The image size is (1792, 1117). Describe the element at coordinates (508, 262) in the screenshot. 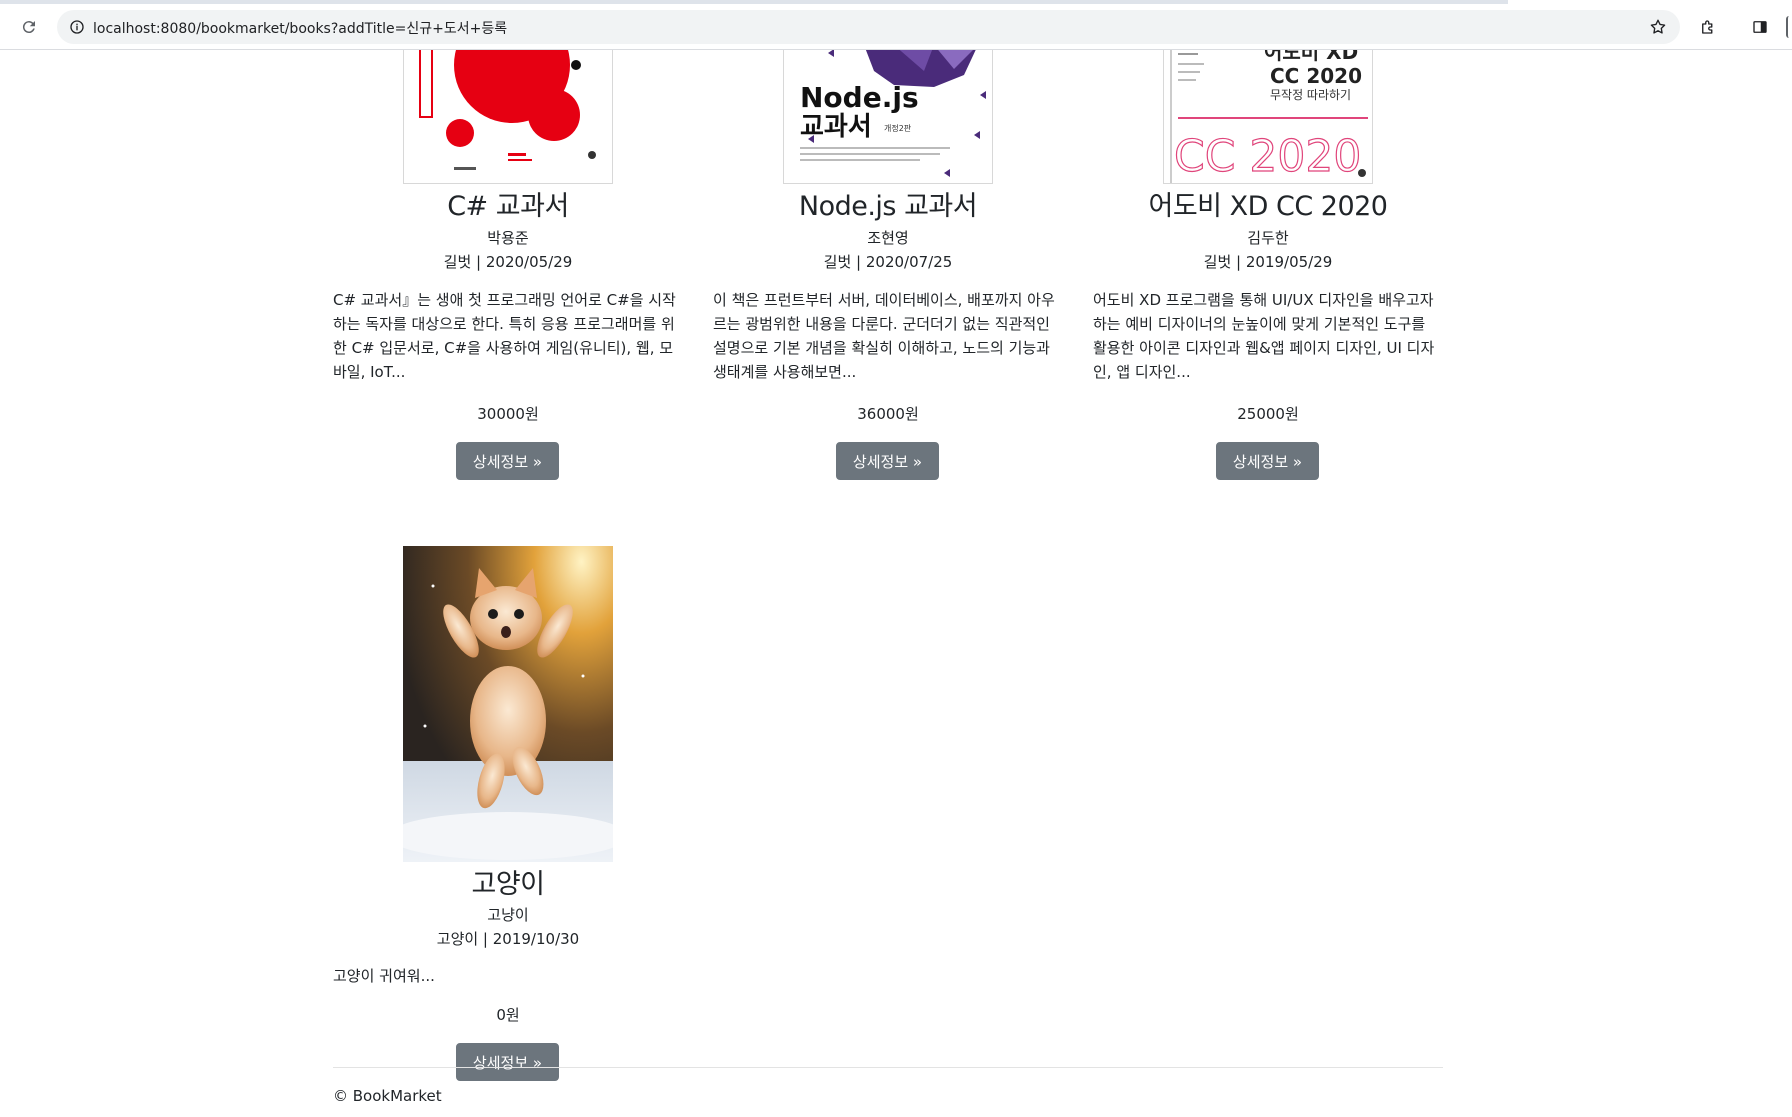

I see `book-publisher-date: 길벗 | 2020/05/29` at that location.